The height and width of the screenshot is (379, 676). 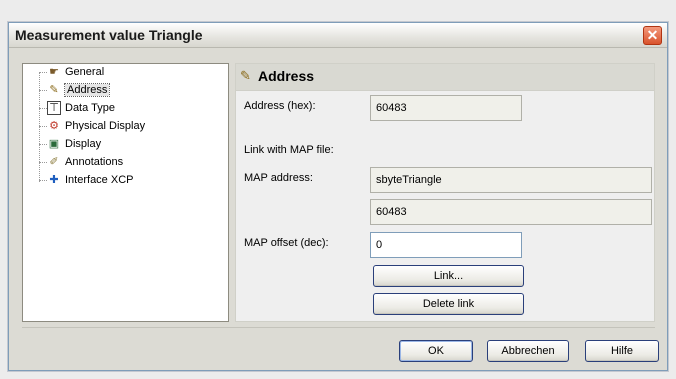 I want to click on physical-display-icon: ⚙, so click(x=54, y=126).